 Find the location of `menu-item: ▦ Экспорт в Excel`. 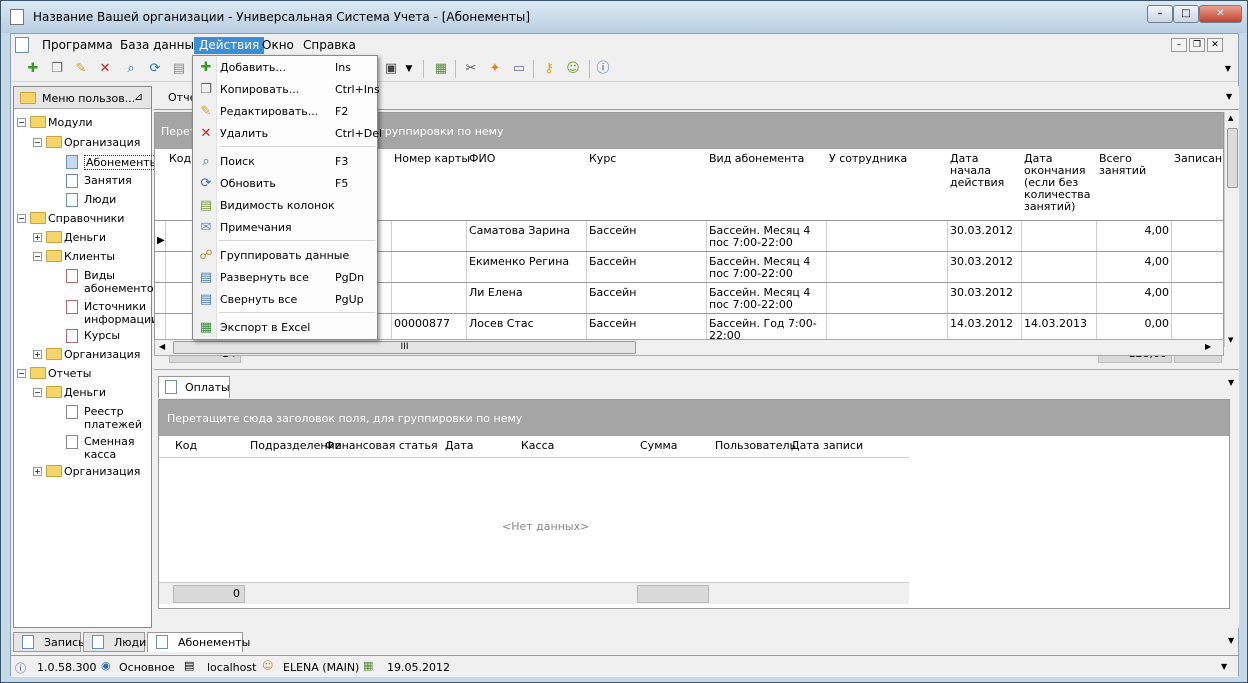

menu-item: ▦ Экспорт в Excel is located at coordinates (285, 328).